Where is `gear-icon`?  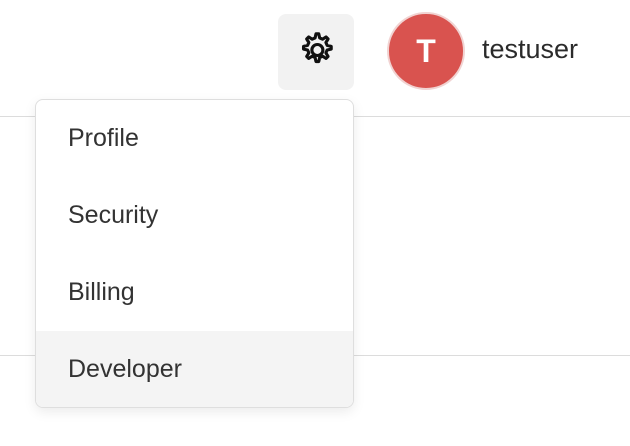 gear-icon is located at coordinates (316, 52).